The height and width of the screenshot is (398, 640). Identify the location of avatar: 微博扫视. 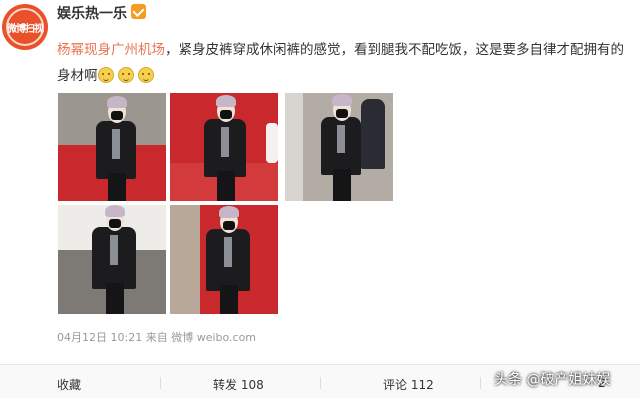
(25, 27).